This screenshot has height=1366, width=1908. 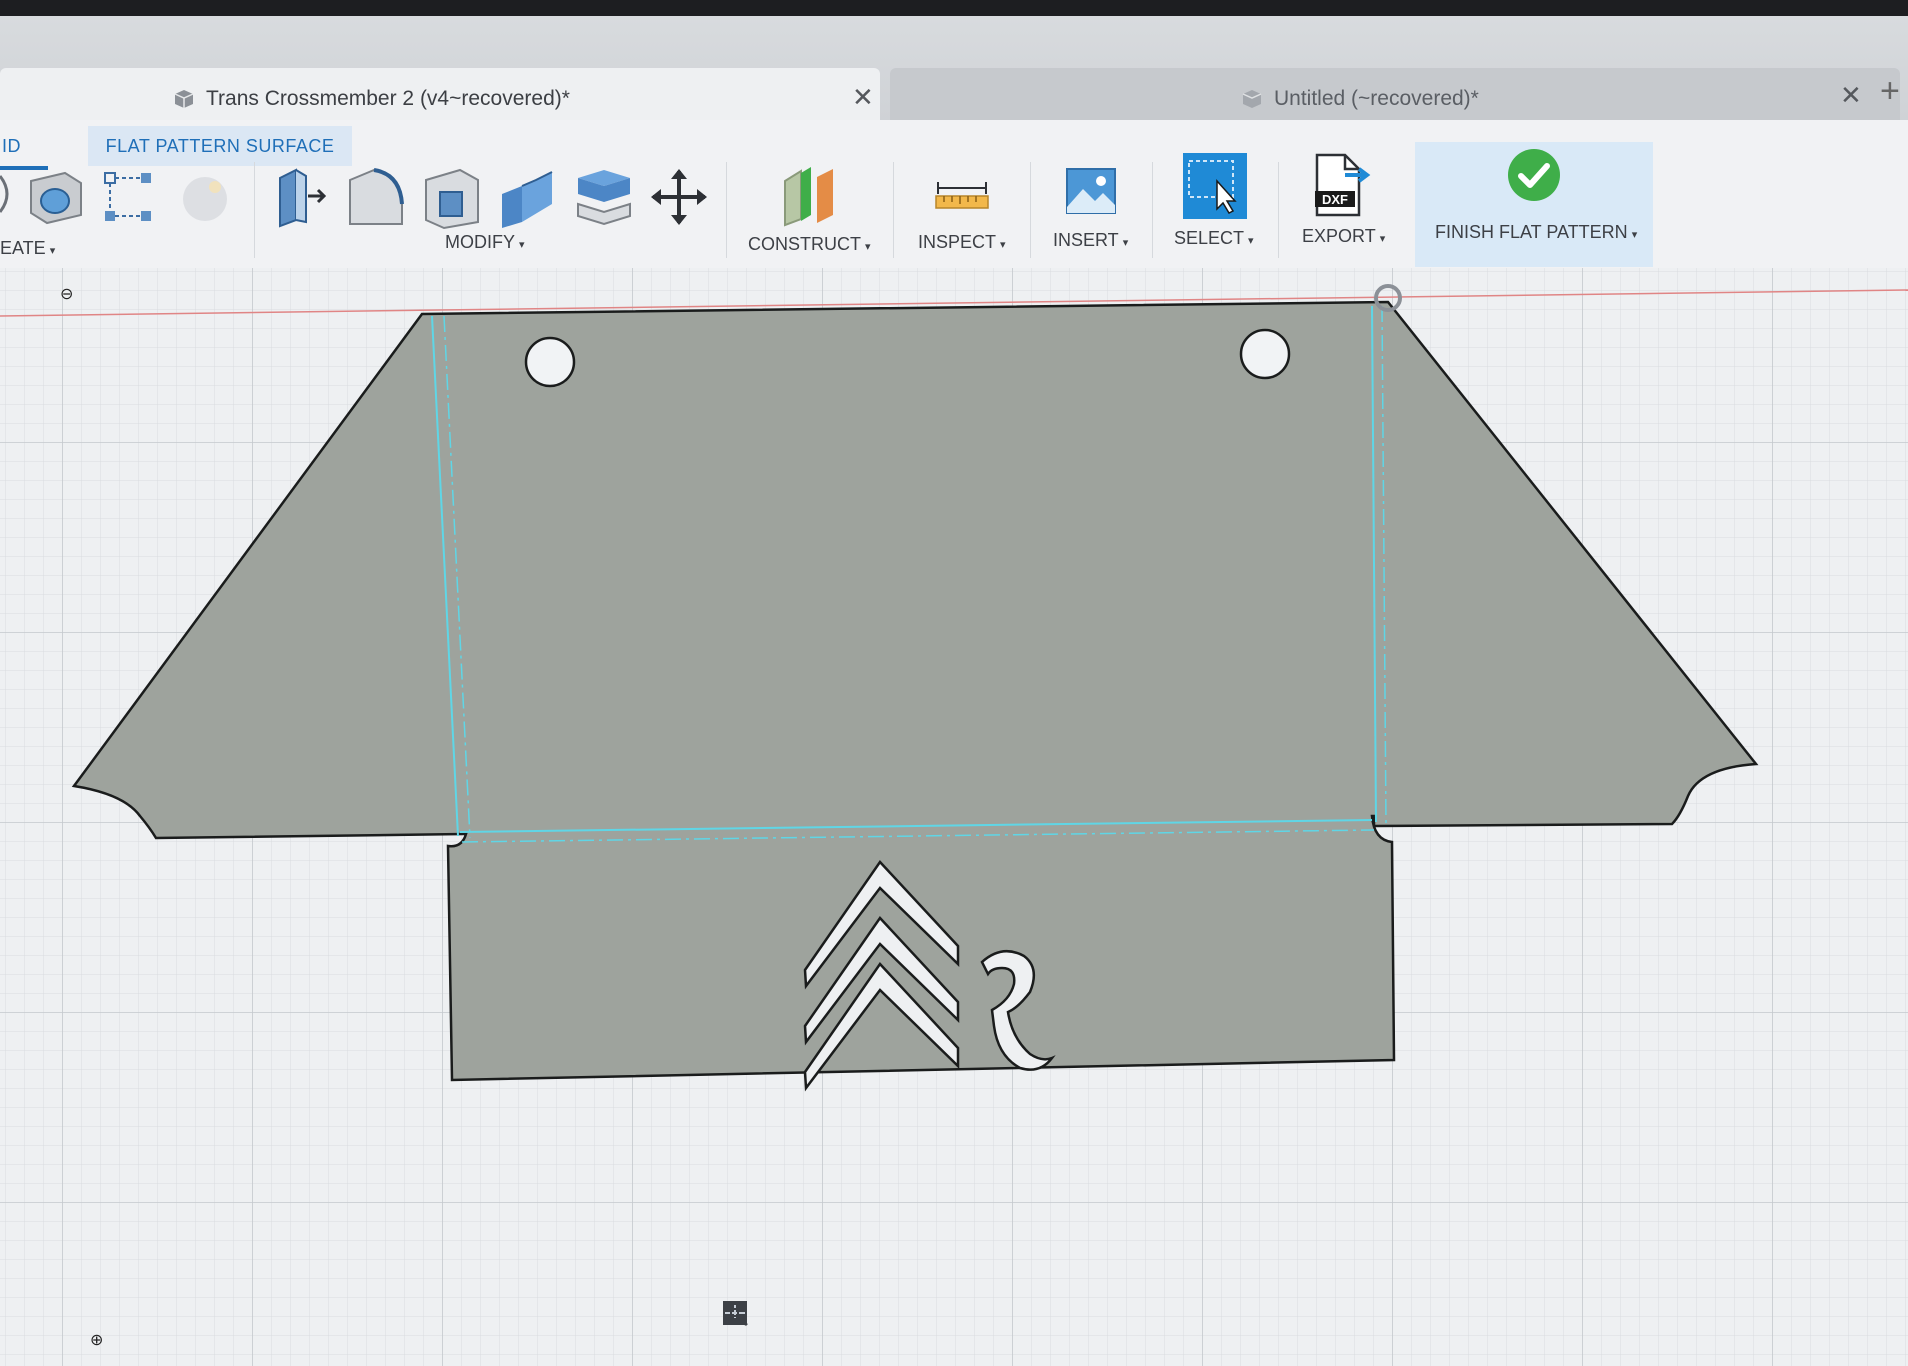 What do you see at coordinates (1341, 185) in the screenshot?
I see `export-dxf-icon: DXF` at bounding box center [1341, 185].